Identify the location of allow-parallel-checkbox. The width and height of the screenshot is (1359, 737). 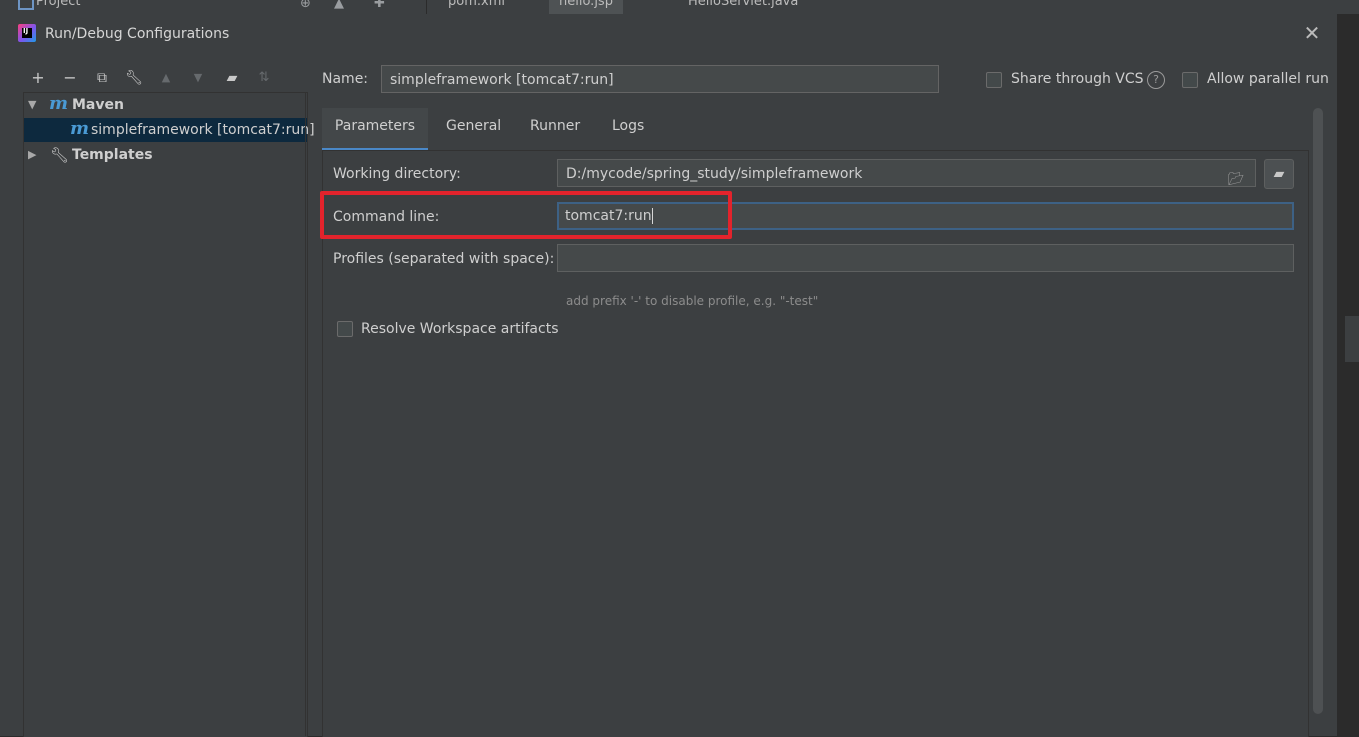
(1190, 80).